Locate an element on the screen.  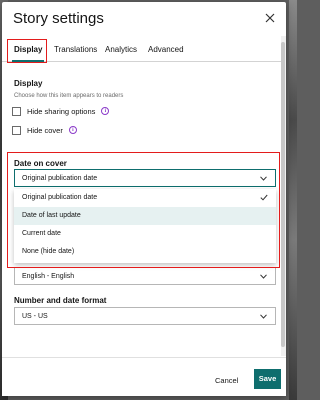
display-tab-highlight is located at coordinates (27, 51).